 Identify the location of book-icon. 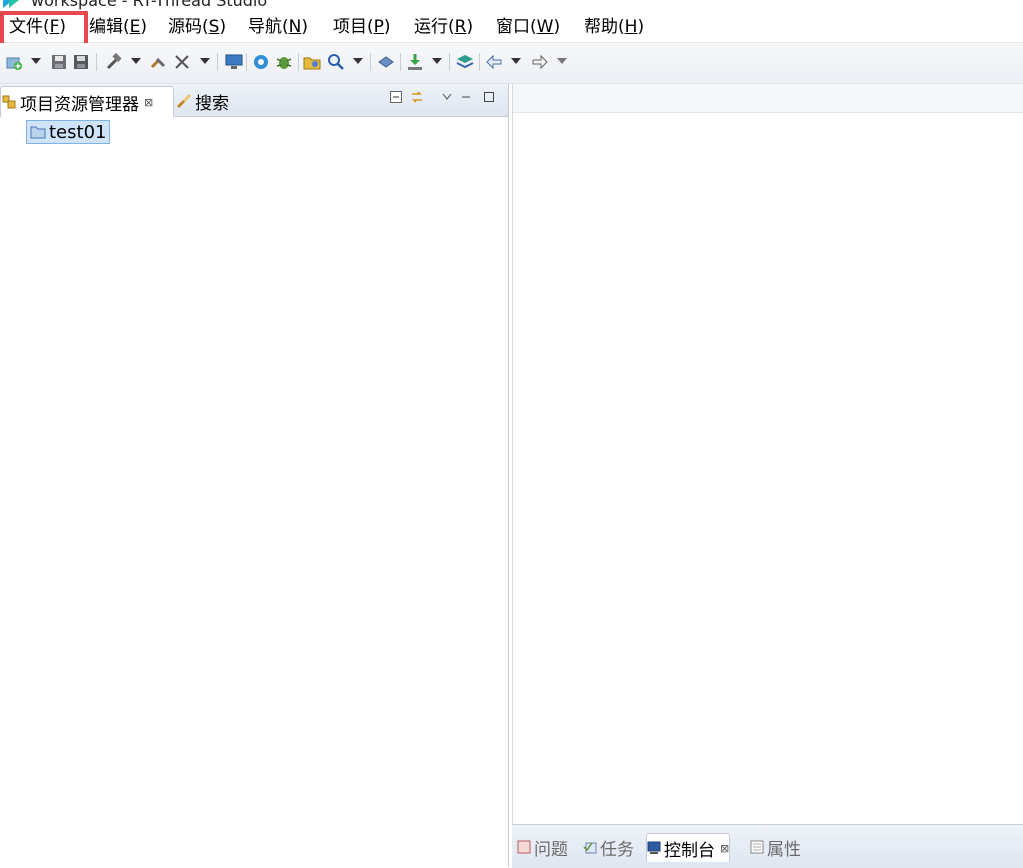
(386, 62).